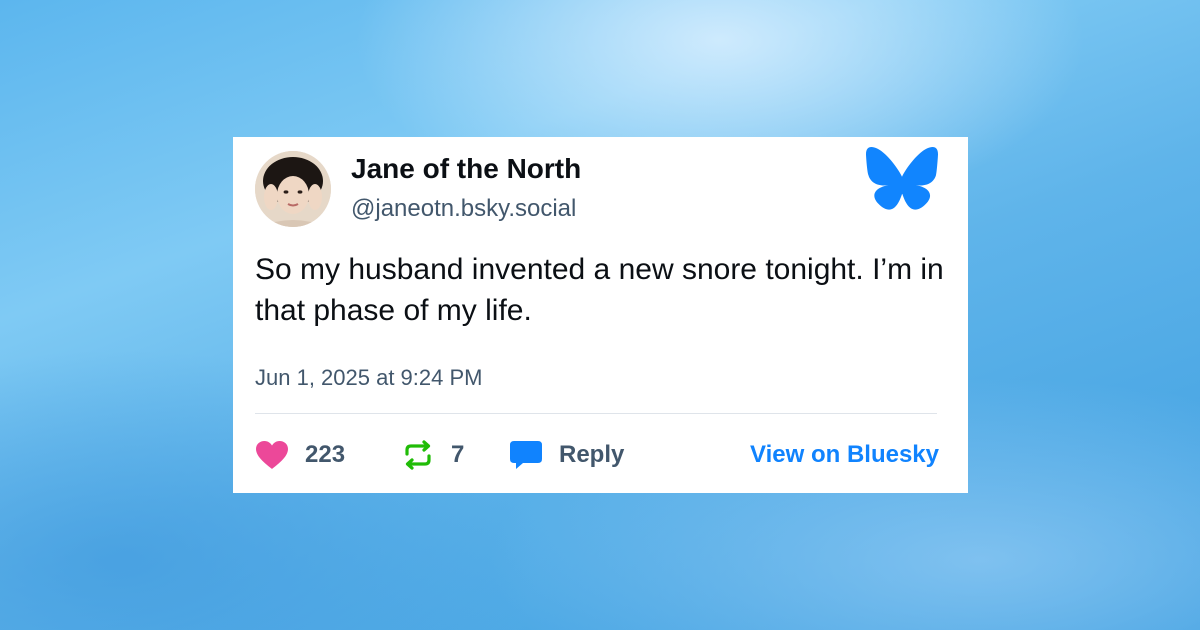 This screenshot has width=1200, height=630. I want to click on repost-icon, so click(418, 455).